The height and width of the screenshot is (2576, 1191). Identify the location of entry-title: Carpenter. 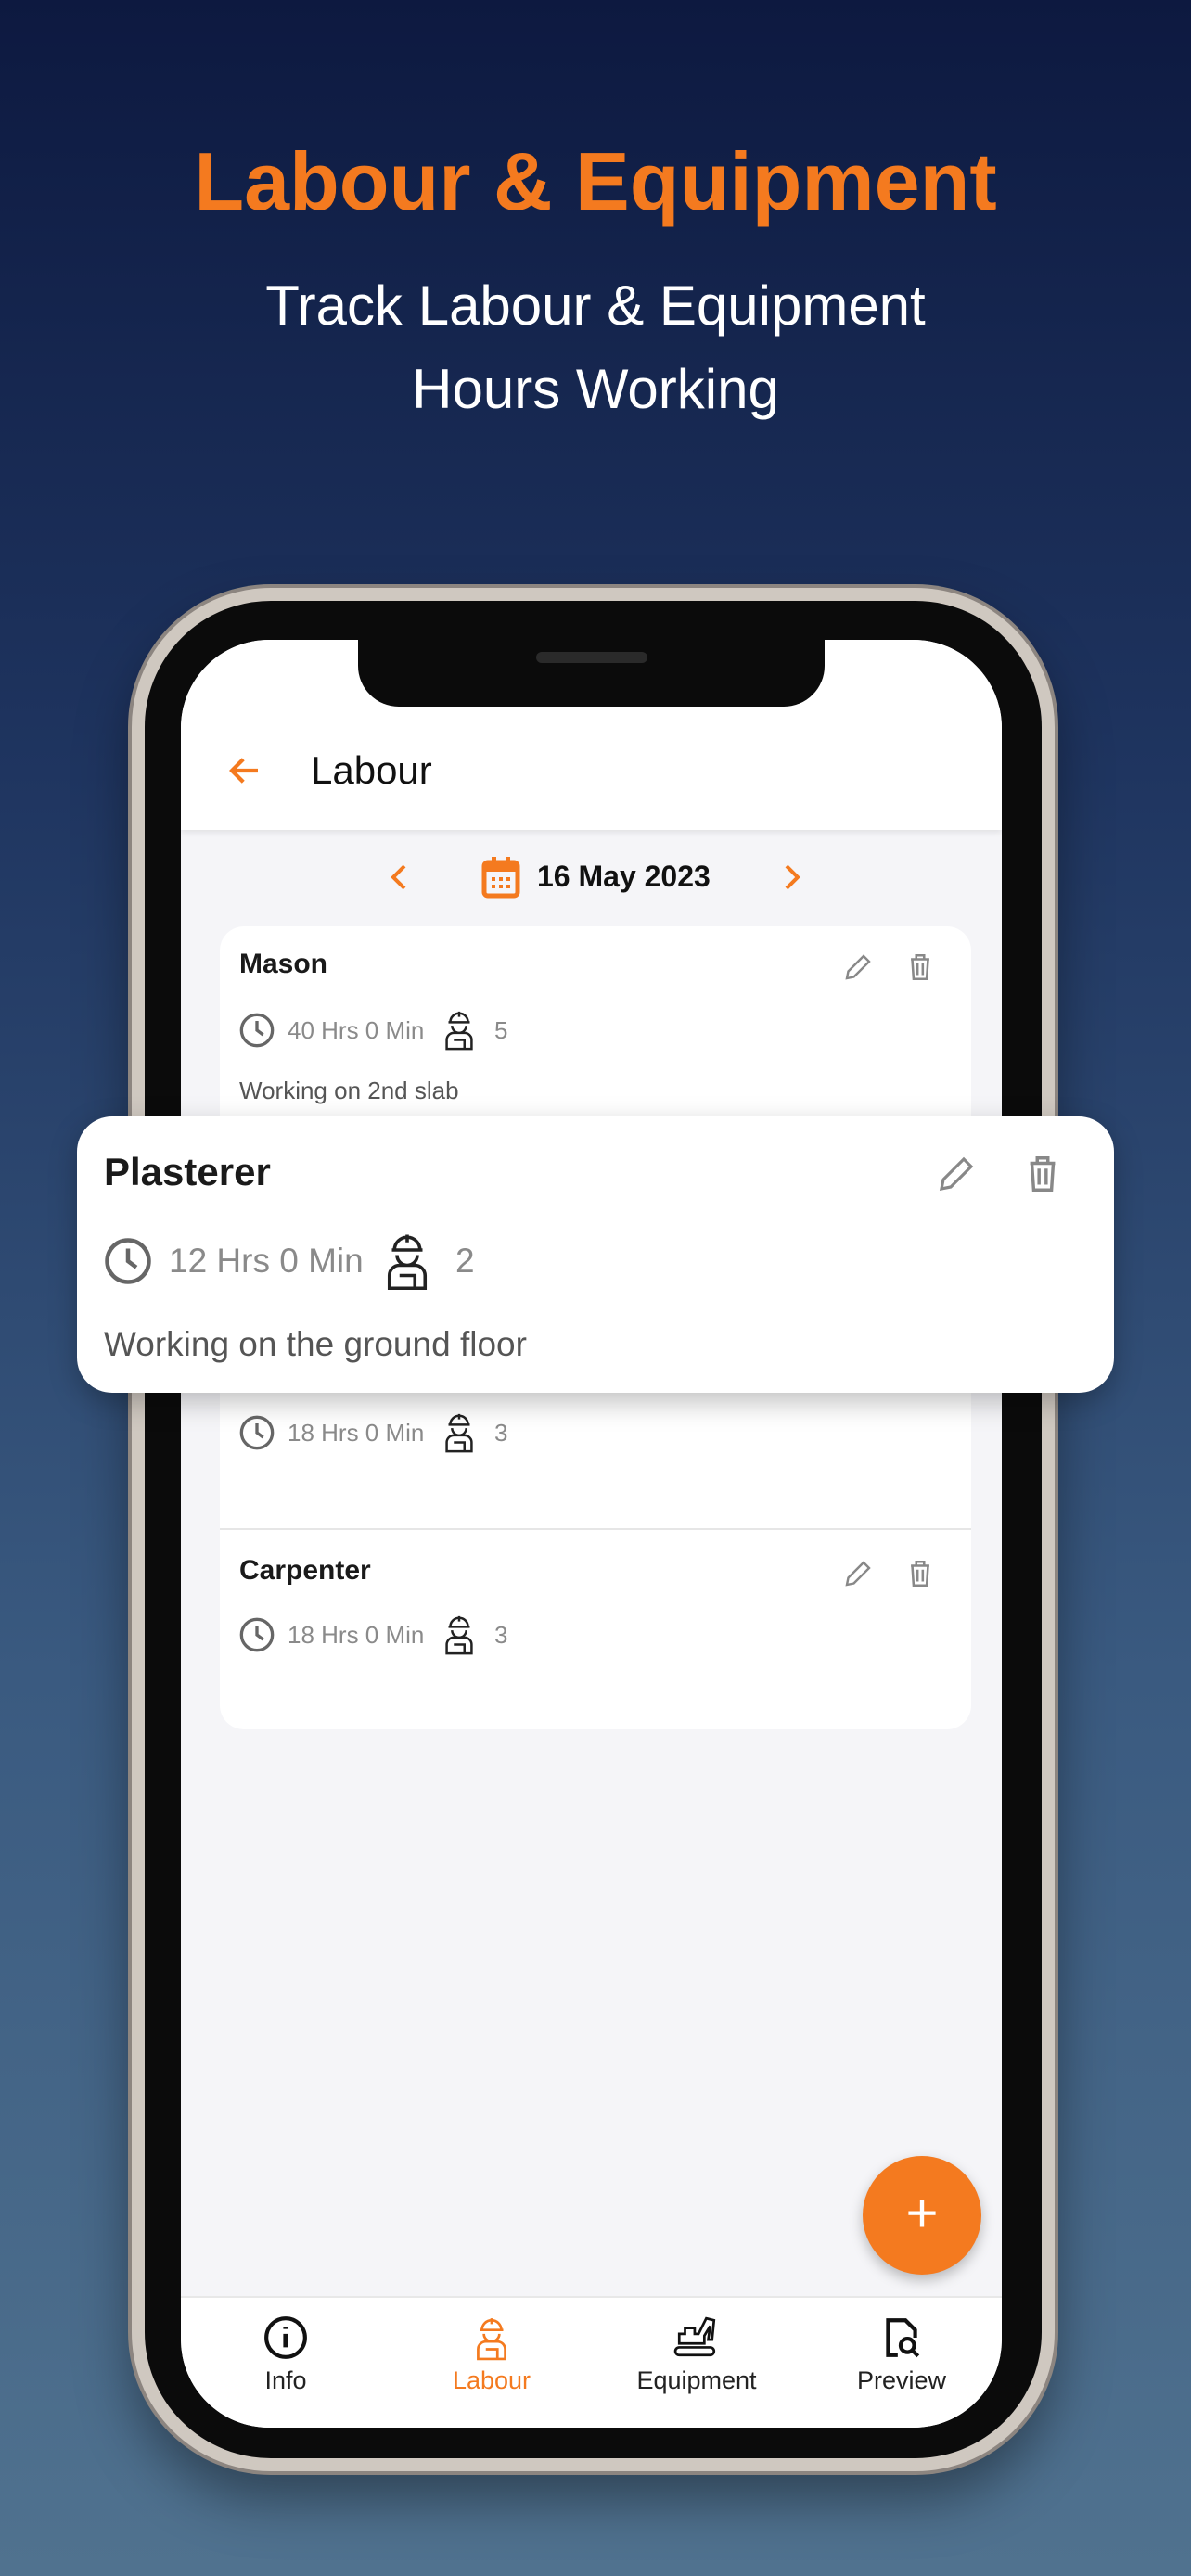
(305, 1571).